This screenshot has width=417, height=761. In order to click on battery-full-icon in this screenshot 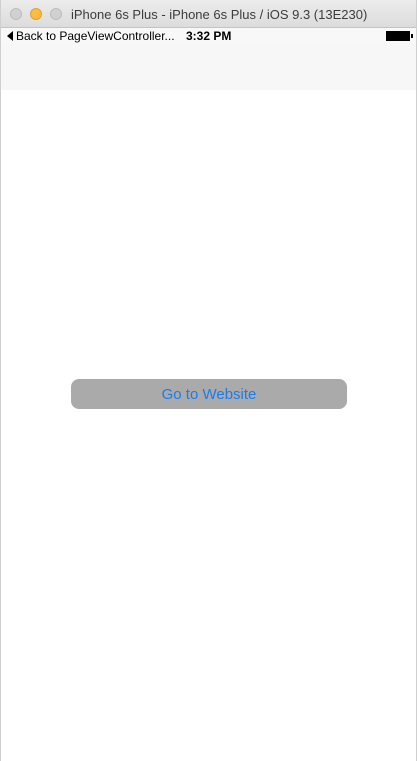, I will do `click(399, 36)`.